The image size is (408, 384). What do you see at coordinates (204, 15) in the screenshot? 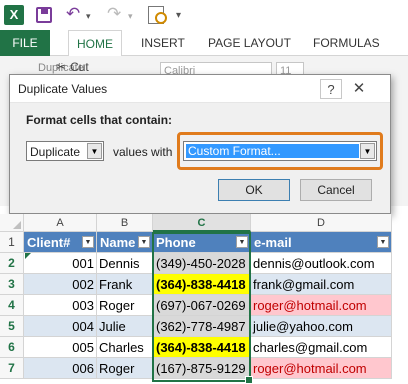
I see `quick-access-toolbar: X ↶ ▾ ↷ ▾ ▾` at bounding box center [204, 15].